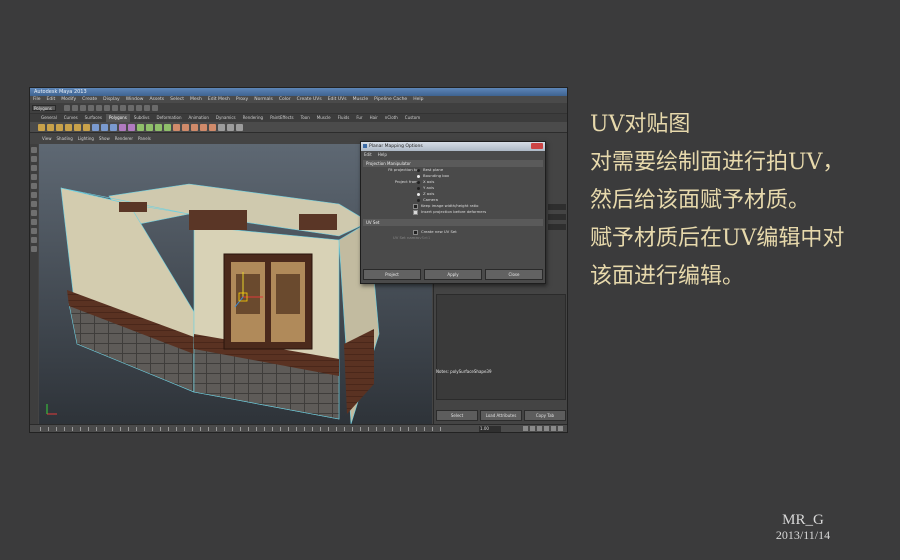 This screenshot has height=560, width=900. Describe the element at coordinates (34, 213) in the screenshot. I see `last-tool-icon` at that location.